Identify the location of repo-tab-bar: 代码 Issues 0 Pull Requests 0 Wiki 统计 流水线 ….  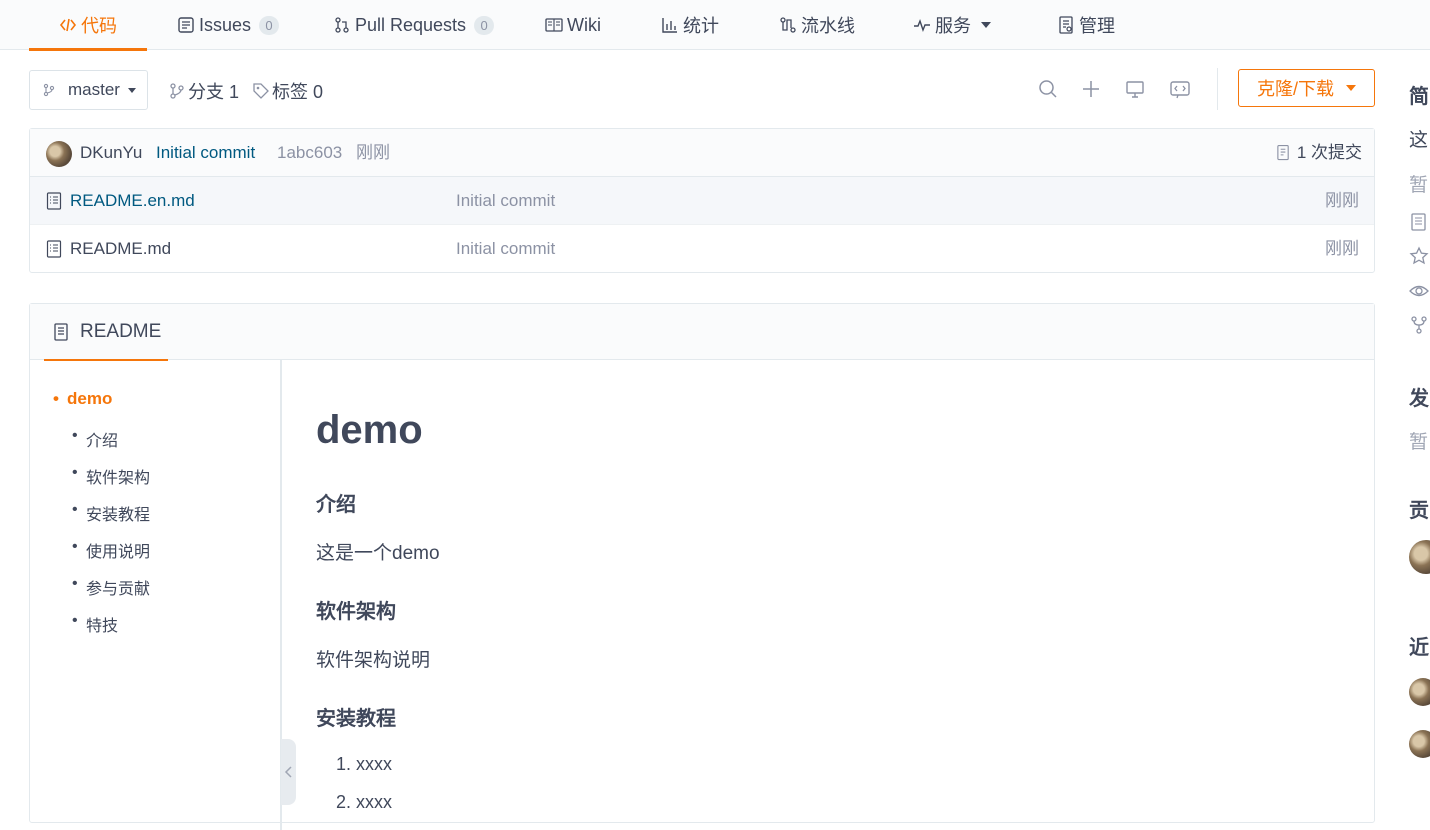
(715, 25).